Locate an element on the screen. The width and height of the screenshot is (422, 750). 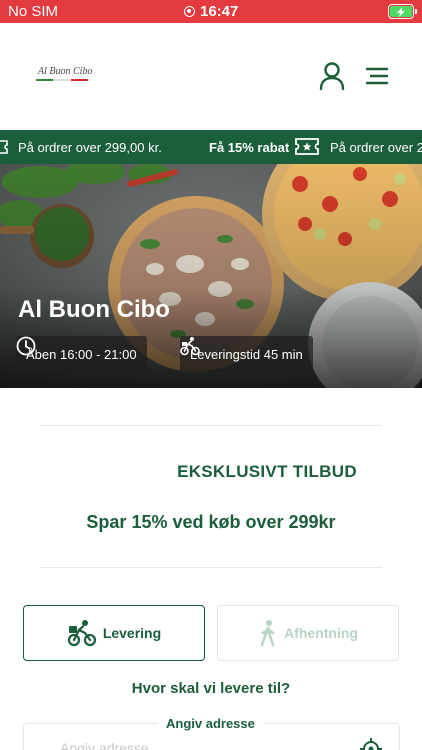
account-button is located at coordinates (332, 76).